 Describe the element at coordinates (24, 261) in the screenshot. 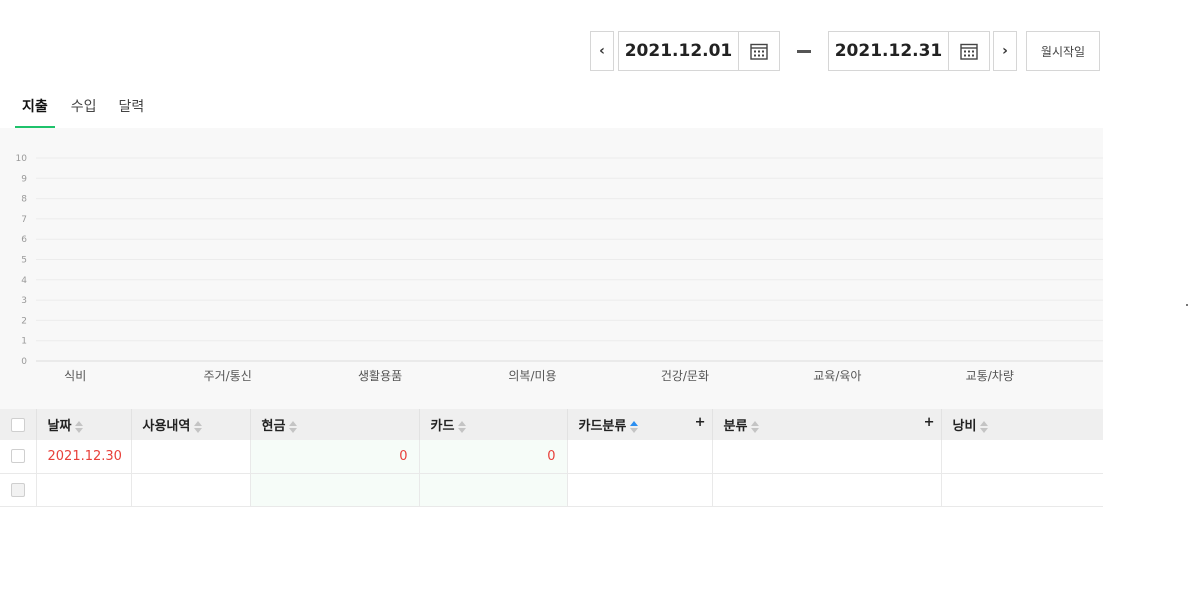

I see `y-tick-label: 5` at that location.